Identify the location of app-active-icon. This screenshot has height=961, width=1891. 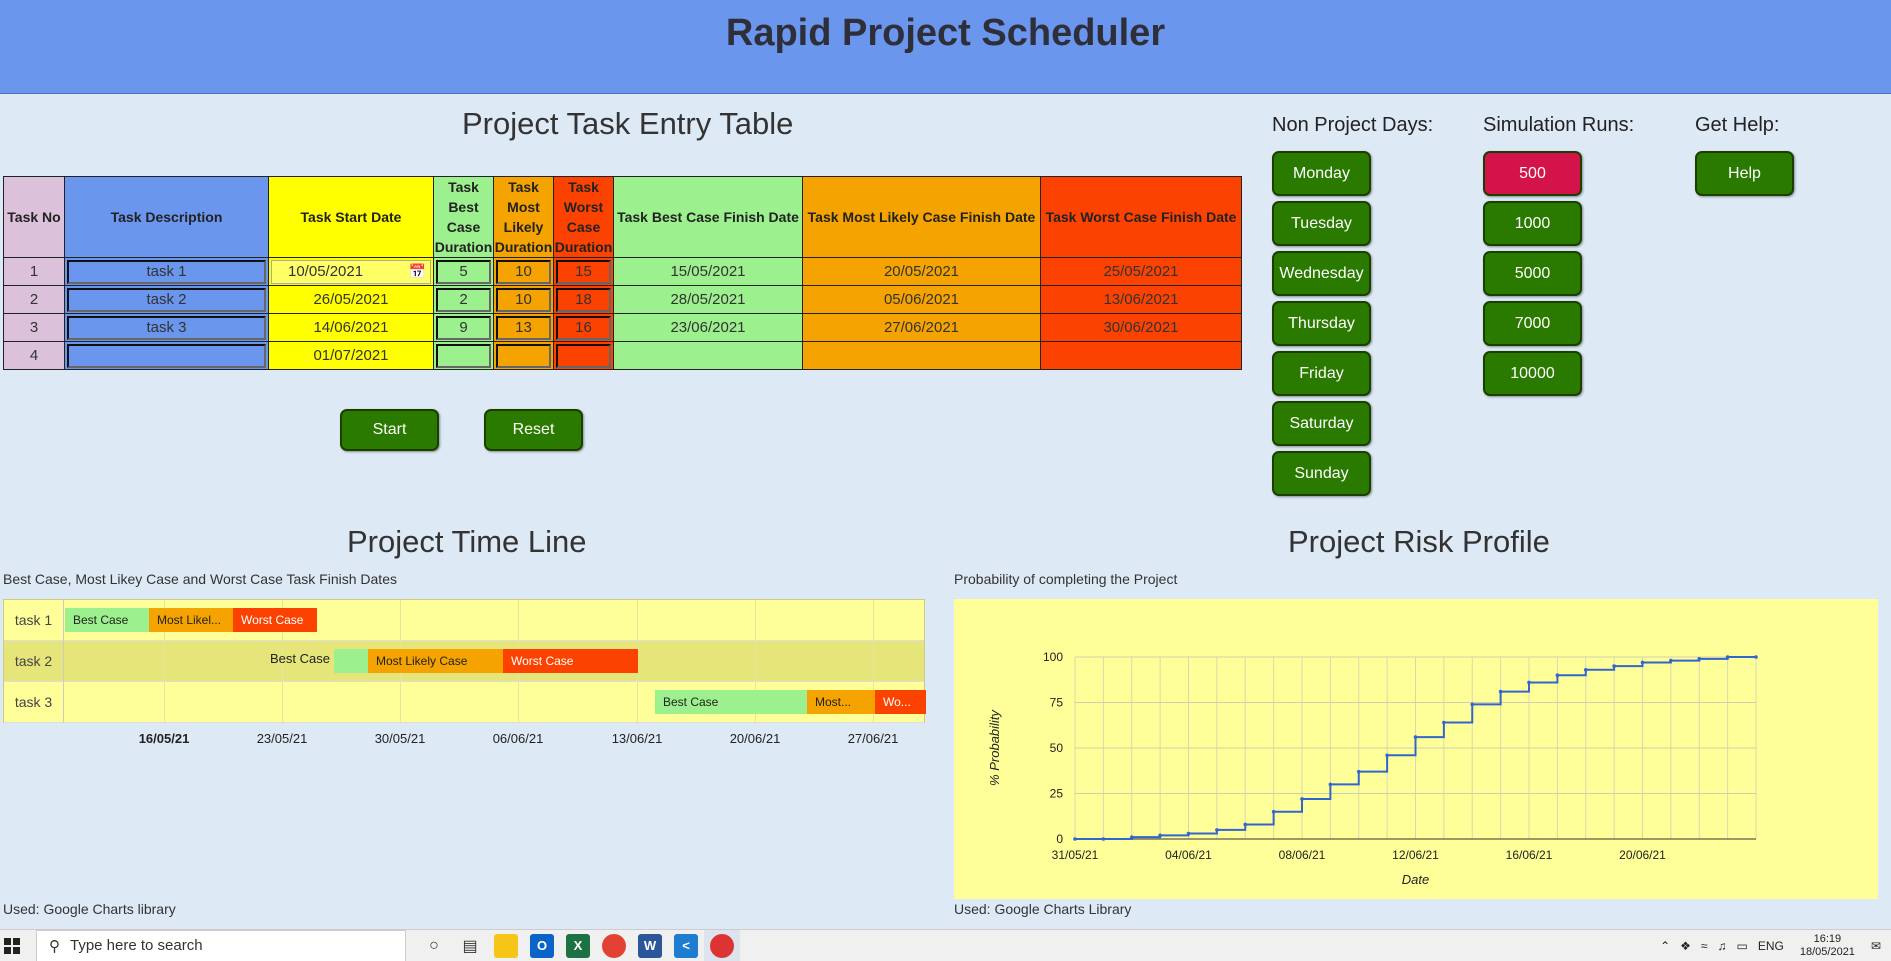
(722, 945).